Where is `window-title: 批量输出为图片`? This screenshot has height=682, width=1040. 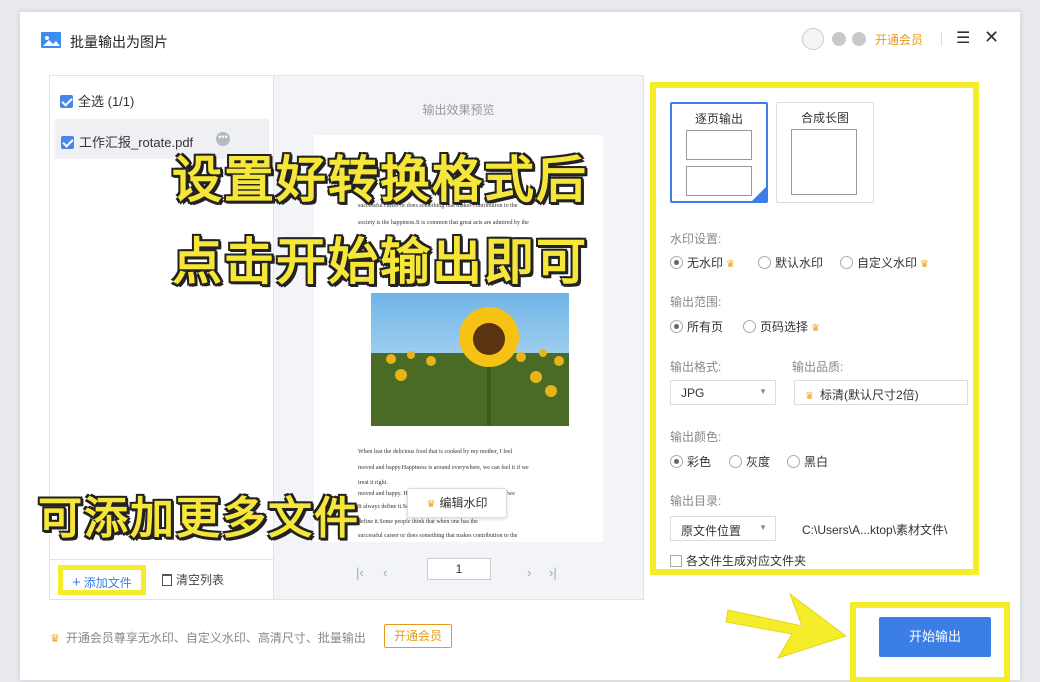
window-title: 批量输出为图片 is located at coordinates (119, 42).